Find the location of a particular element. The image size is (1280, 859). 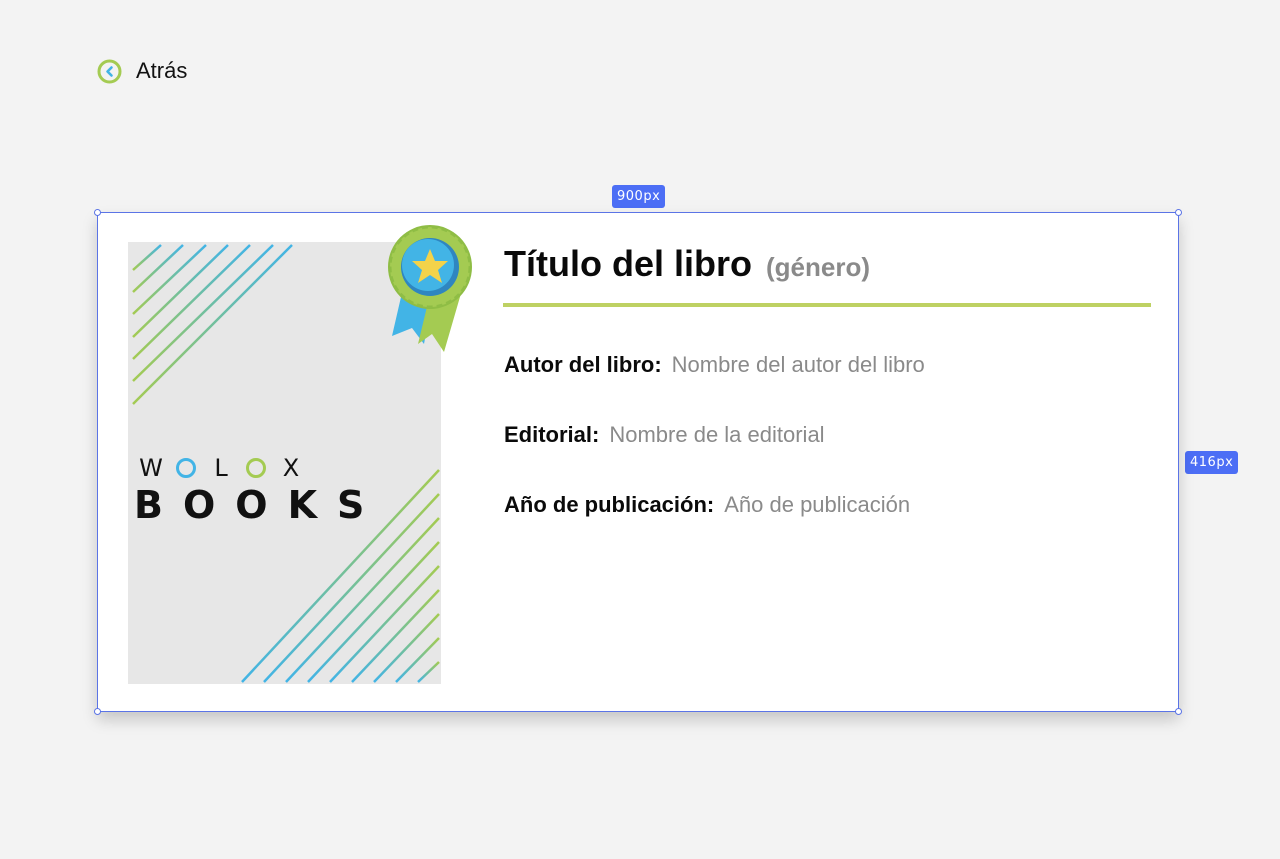

field-author-value: Nombre del autor del libro is located at coordinates (798, 364).